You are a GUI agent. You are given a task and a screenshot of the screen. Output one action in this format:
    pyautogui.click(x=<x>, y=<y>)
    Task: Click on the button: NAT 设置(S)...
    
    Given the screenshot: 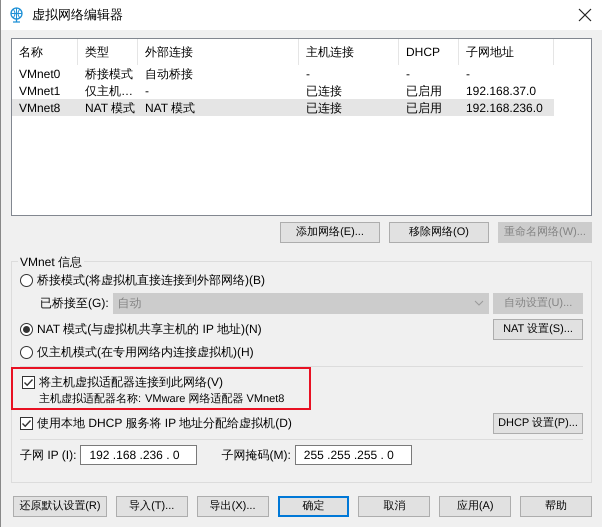 What is the action you would take?
    pyautogui.click(x=538, y=329)
    